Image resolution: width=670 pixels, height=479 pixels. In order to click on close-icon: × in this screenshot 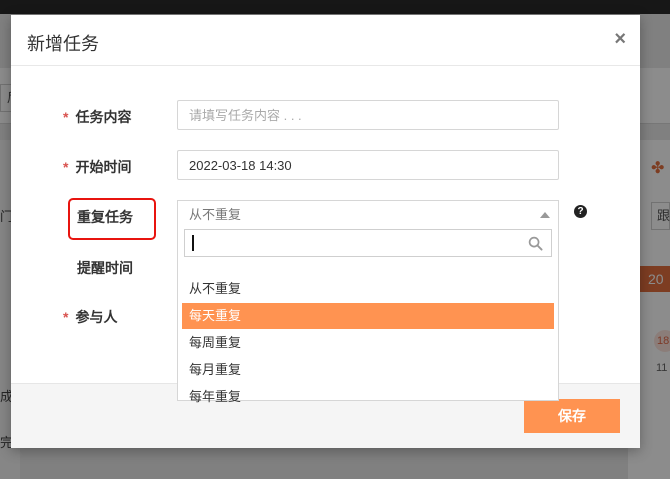, I will do `click(620, 39)`.